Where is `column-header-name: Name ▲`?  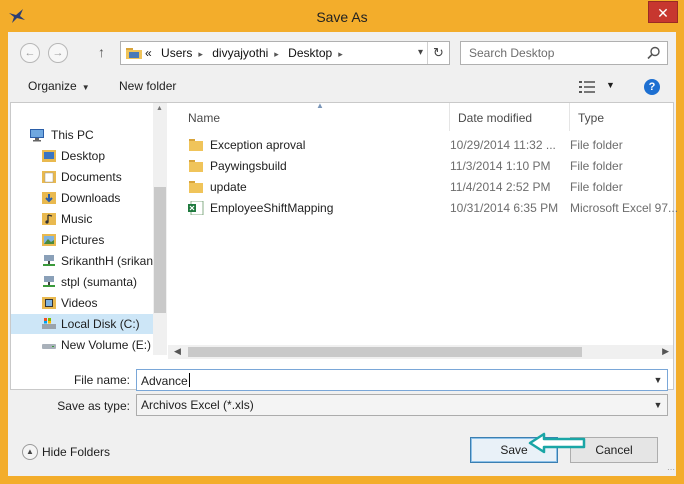
column-header-name: Name ▲ is located at coordinates (309, 116).